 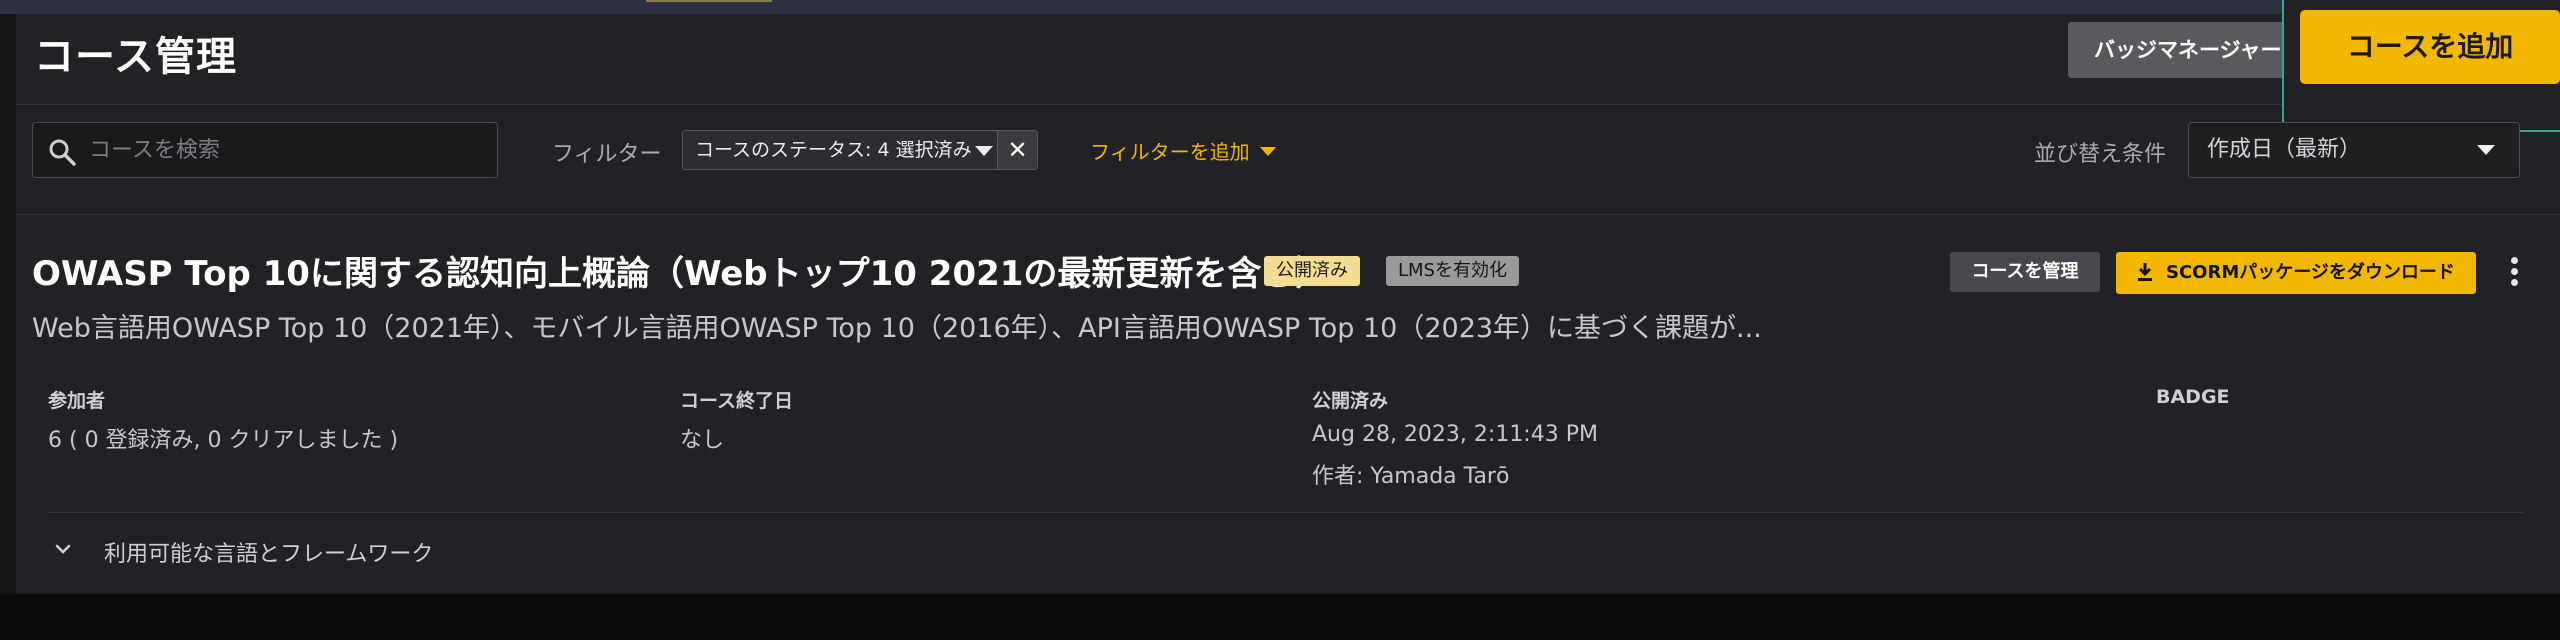 I want to click on end-date-value: なし, so click(x=702, y=440).